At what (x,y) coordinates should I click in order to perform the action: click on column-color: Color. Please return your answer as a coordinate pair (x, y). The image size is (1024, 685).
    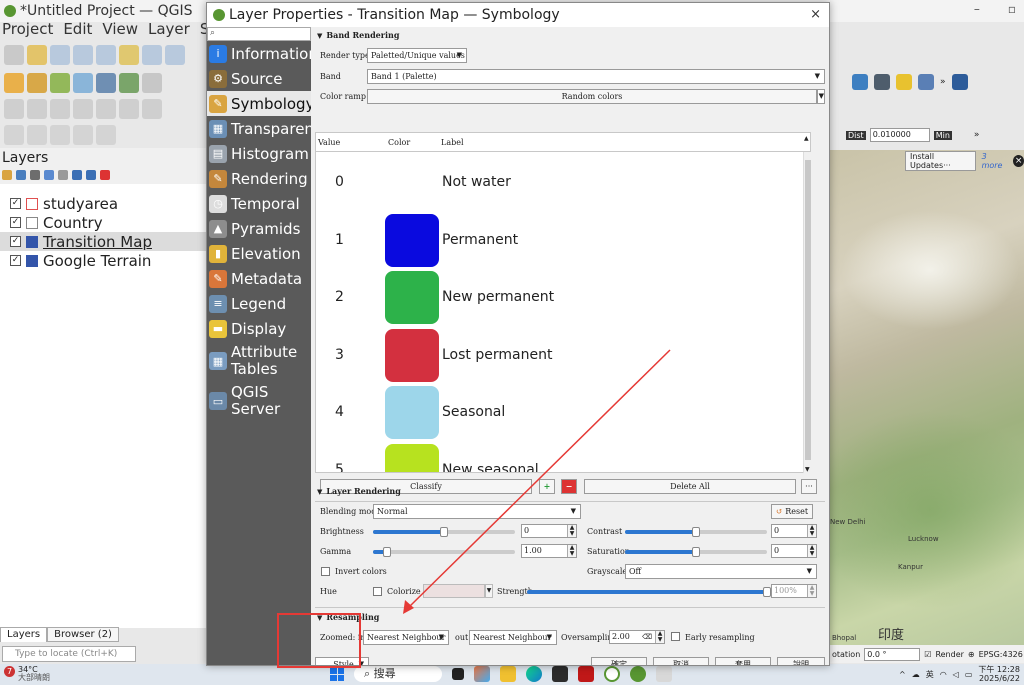
    Looking at the image, I should click on (399, 142).